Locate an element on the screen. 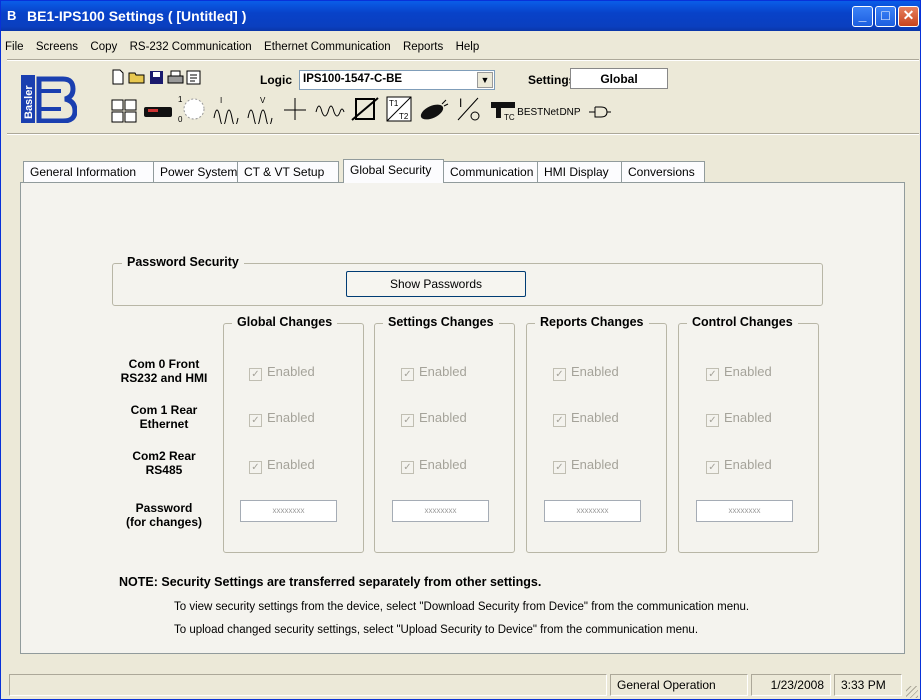 This screenshot has width=921, height=700. voltage-waveform-icon: V is located at coordinates (261, 109).